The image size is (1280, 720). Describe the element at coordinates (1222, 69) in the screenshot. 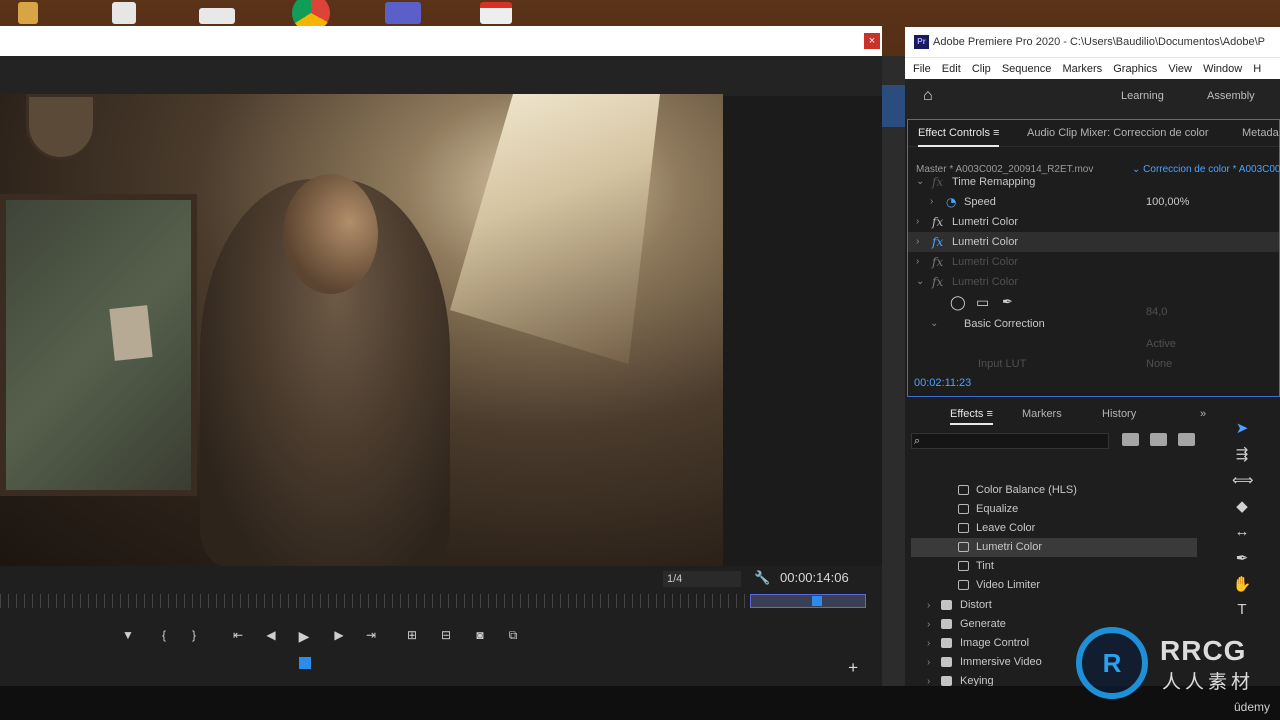

I see `menu-window: Window` at that location.